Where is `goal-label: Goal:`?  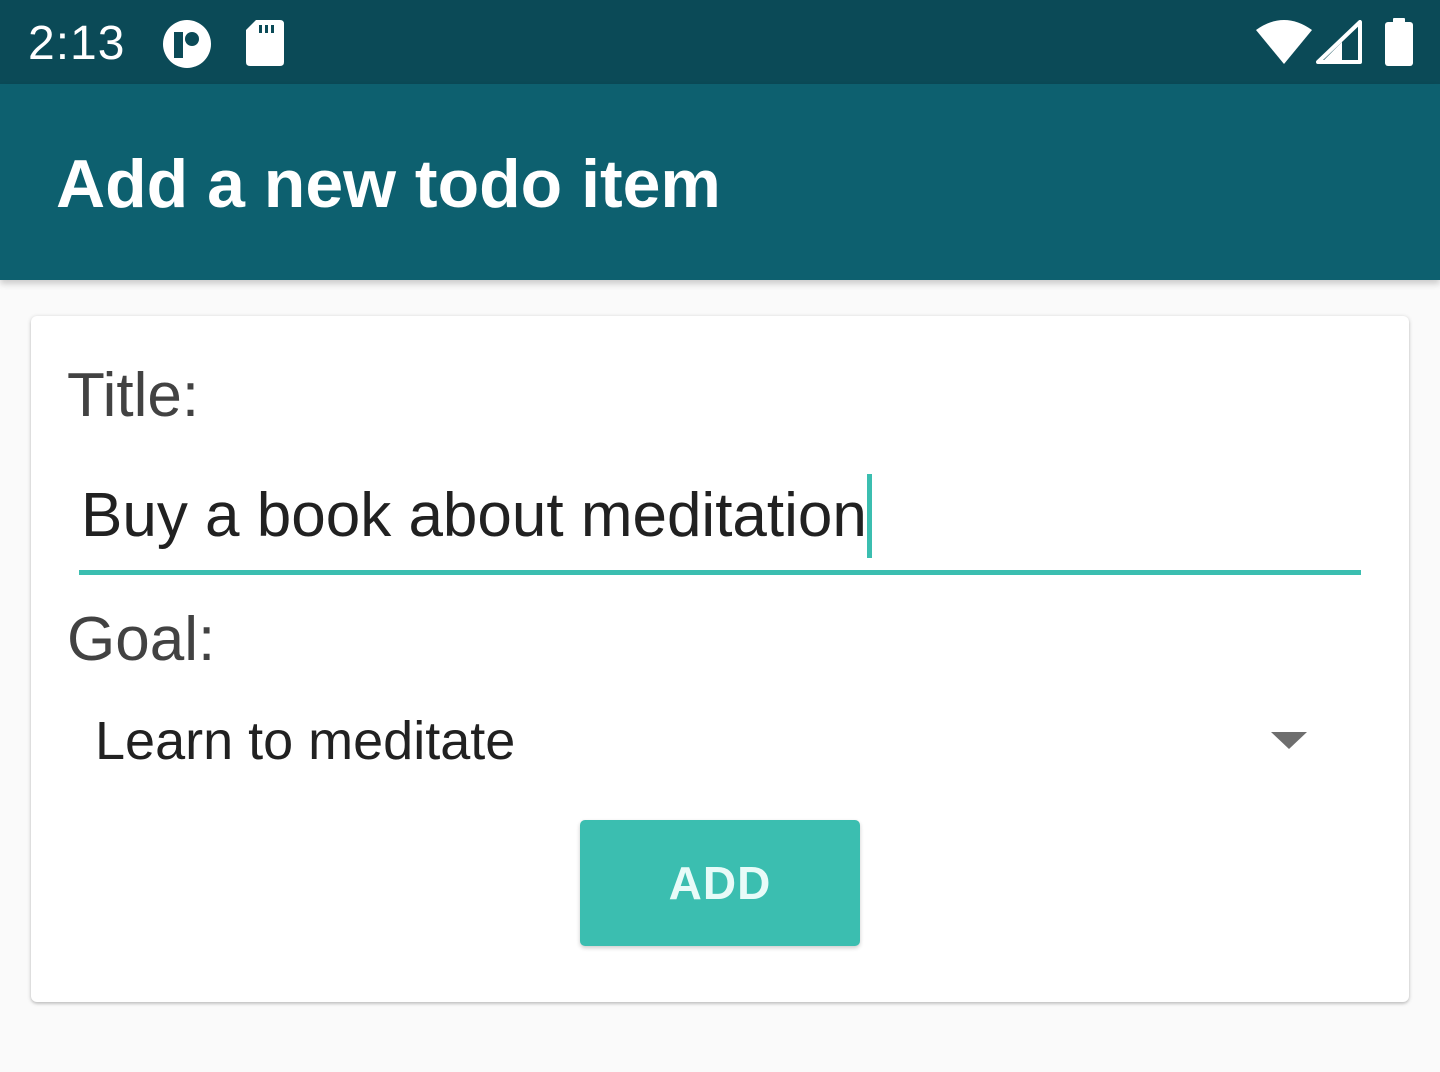 goal-label: Goal: is located at coordinates (141, 639).